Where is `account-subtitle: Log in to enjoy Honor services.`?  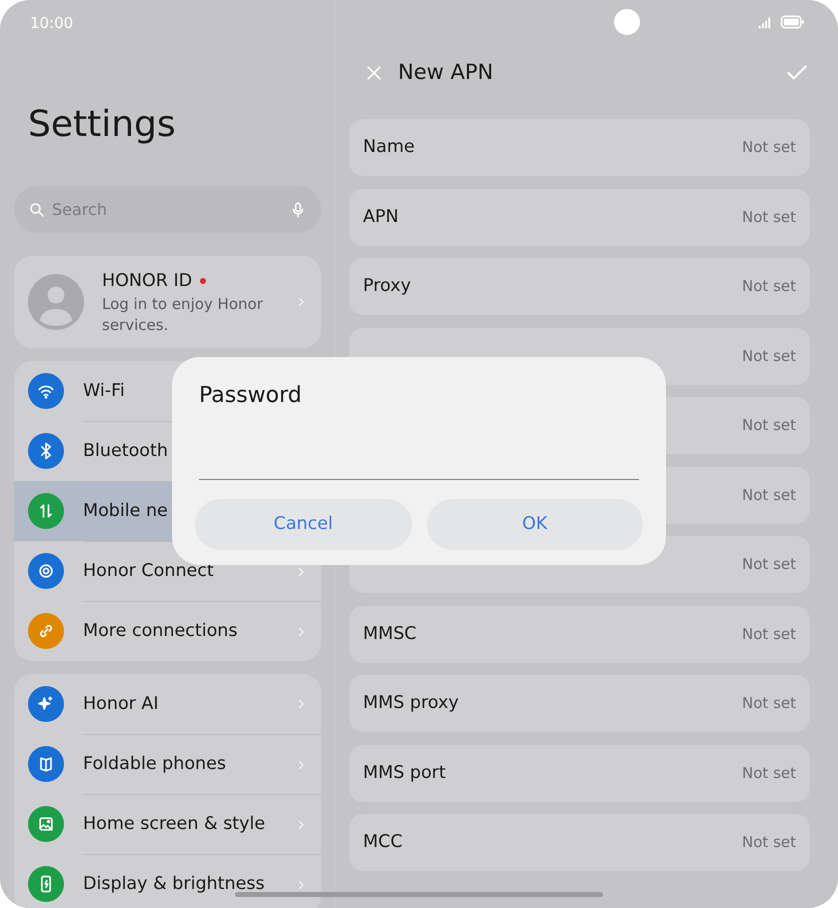
account-subtitle: Log in to enjoy Honor services. is located at coordinates (183, 315).